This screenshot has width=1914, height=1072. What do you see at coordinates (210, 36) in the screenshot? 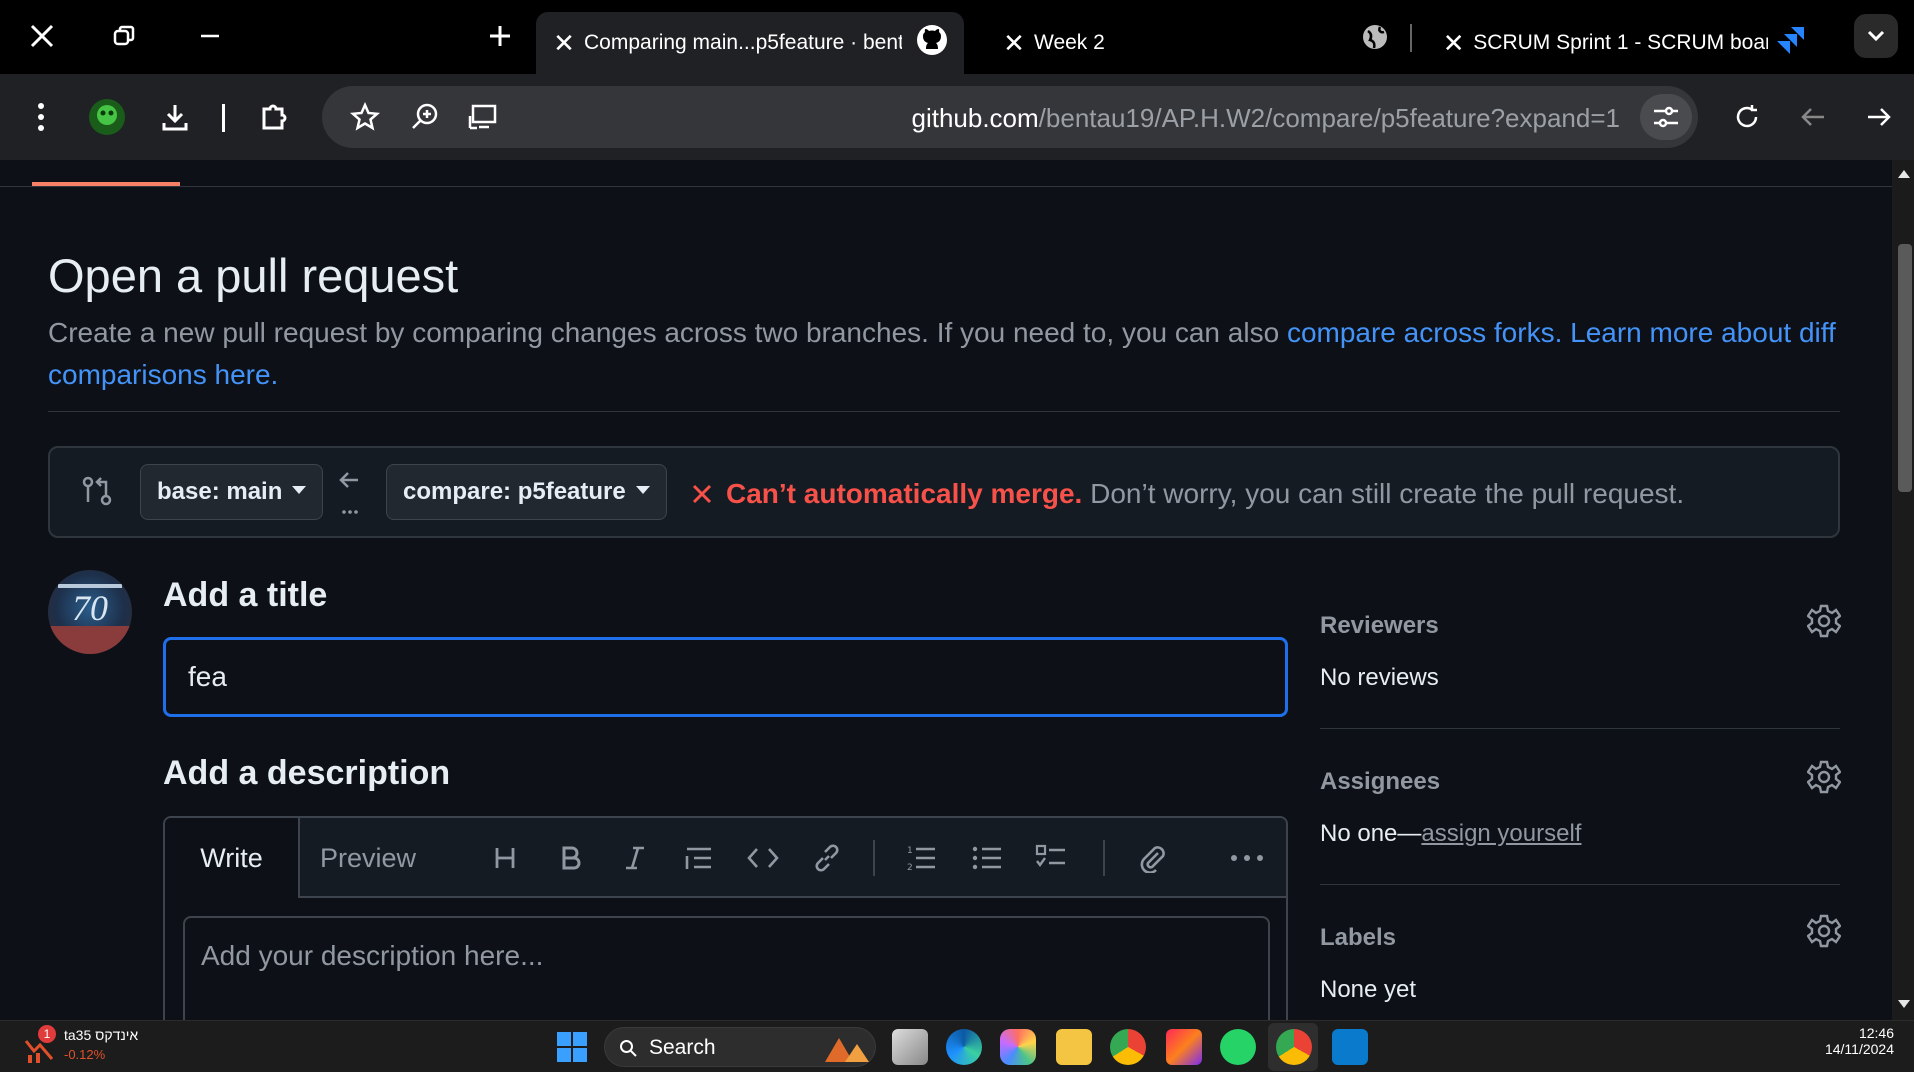
I see `minimize-window-icon` at bounding box center [210, 36].